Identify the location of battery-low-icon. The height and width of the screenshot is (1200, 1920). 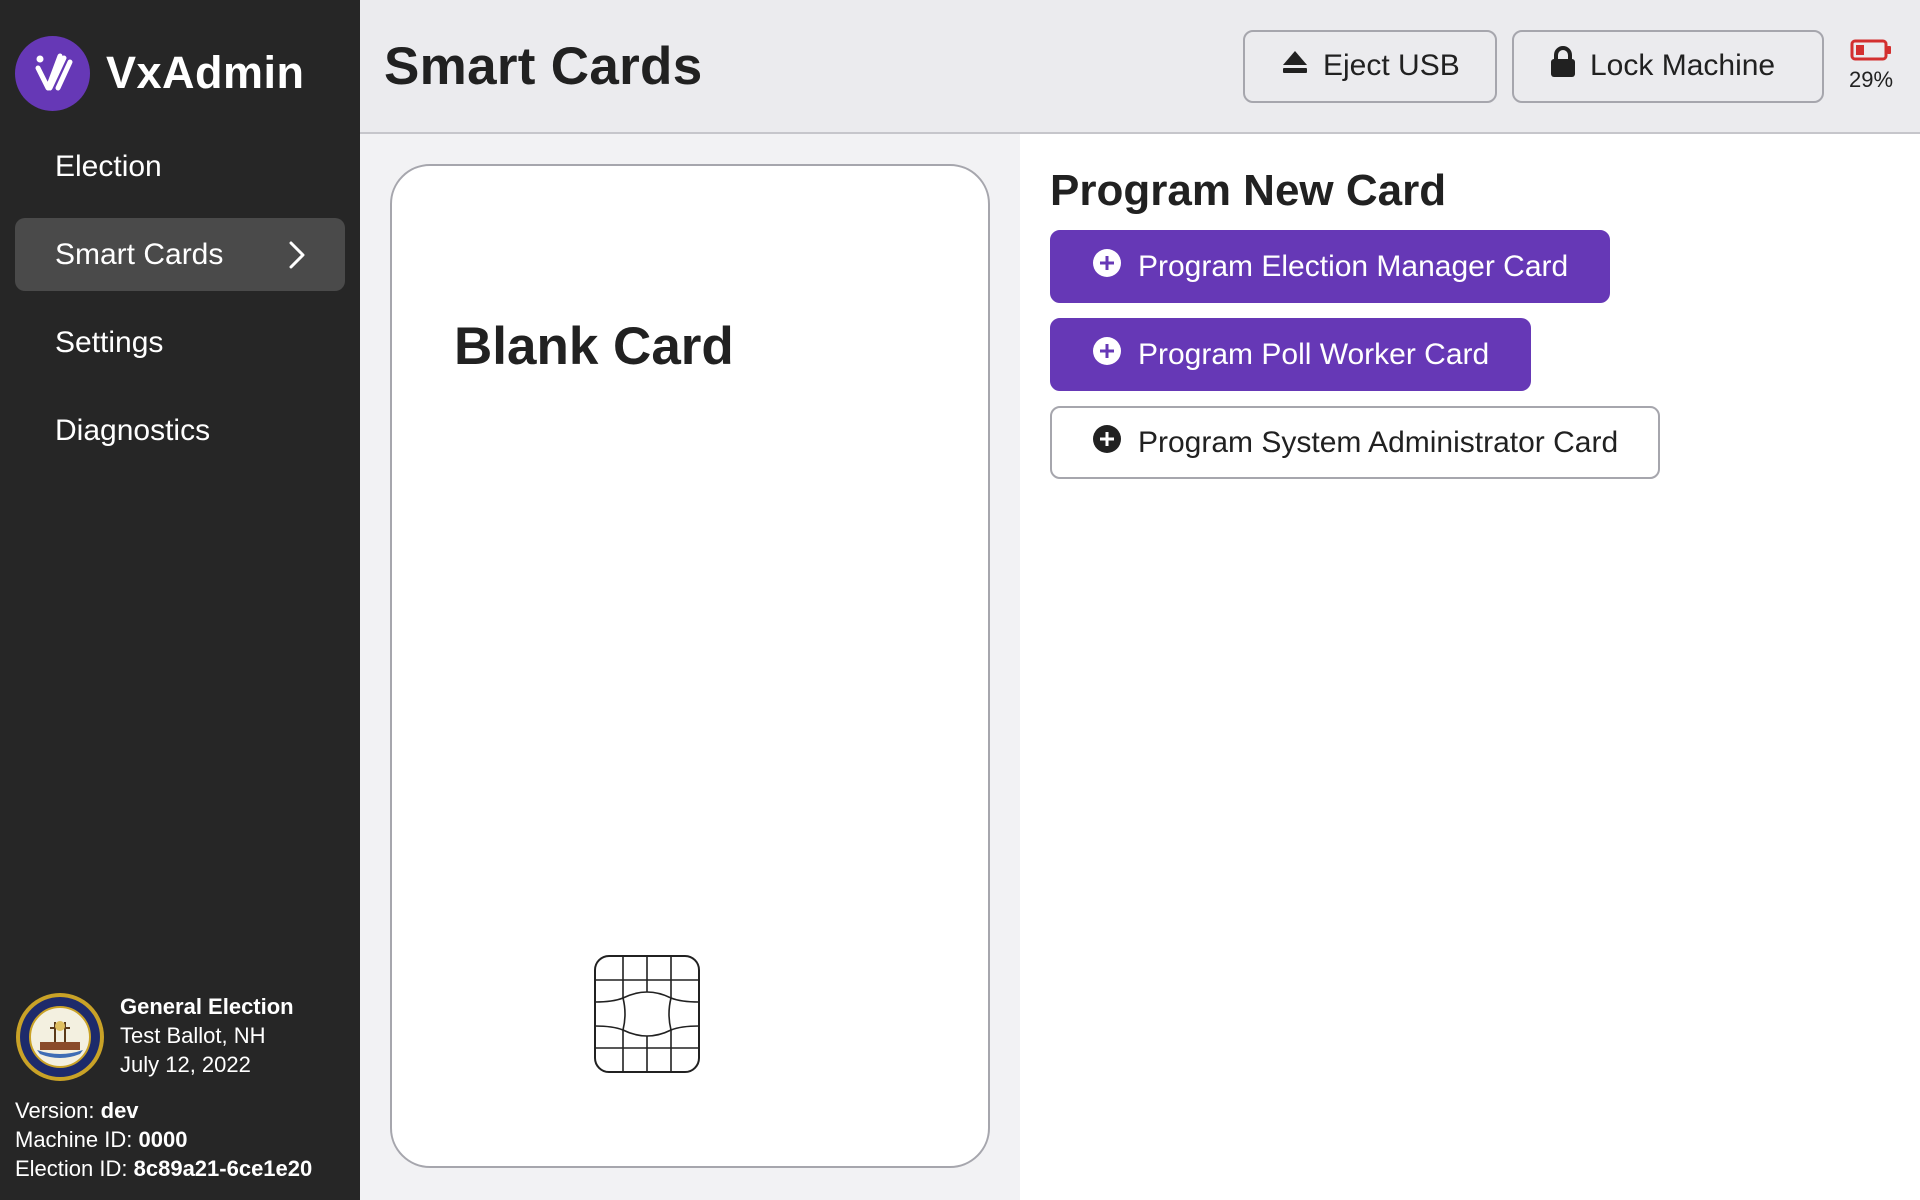
(1871, 53).